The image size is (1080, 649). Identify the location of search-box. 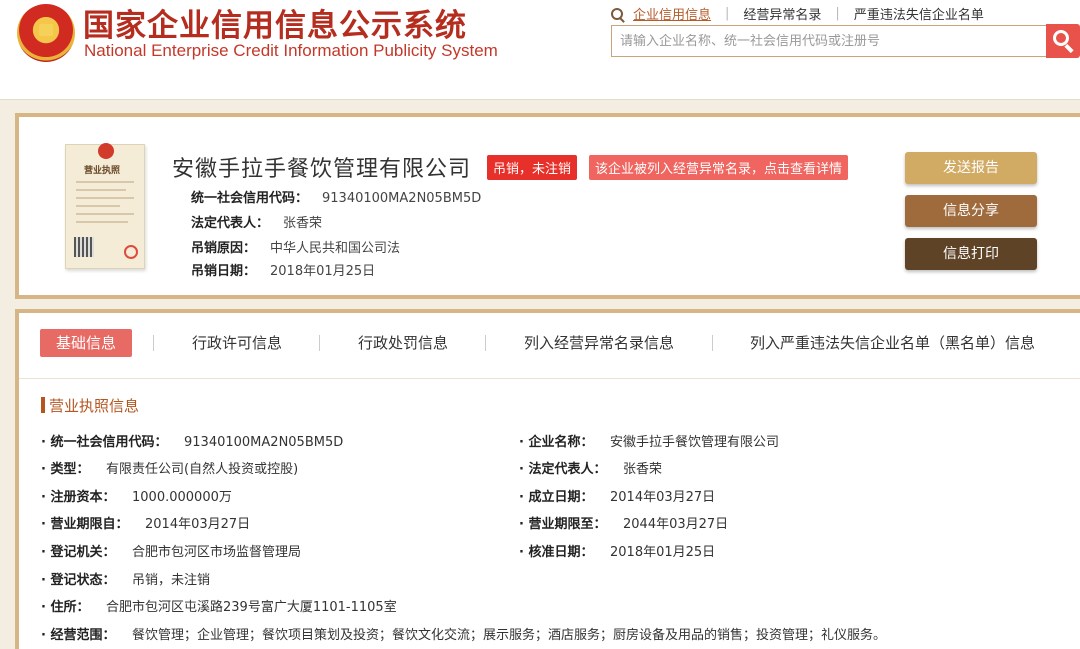
(829, 41).